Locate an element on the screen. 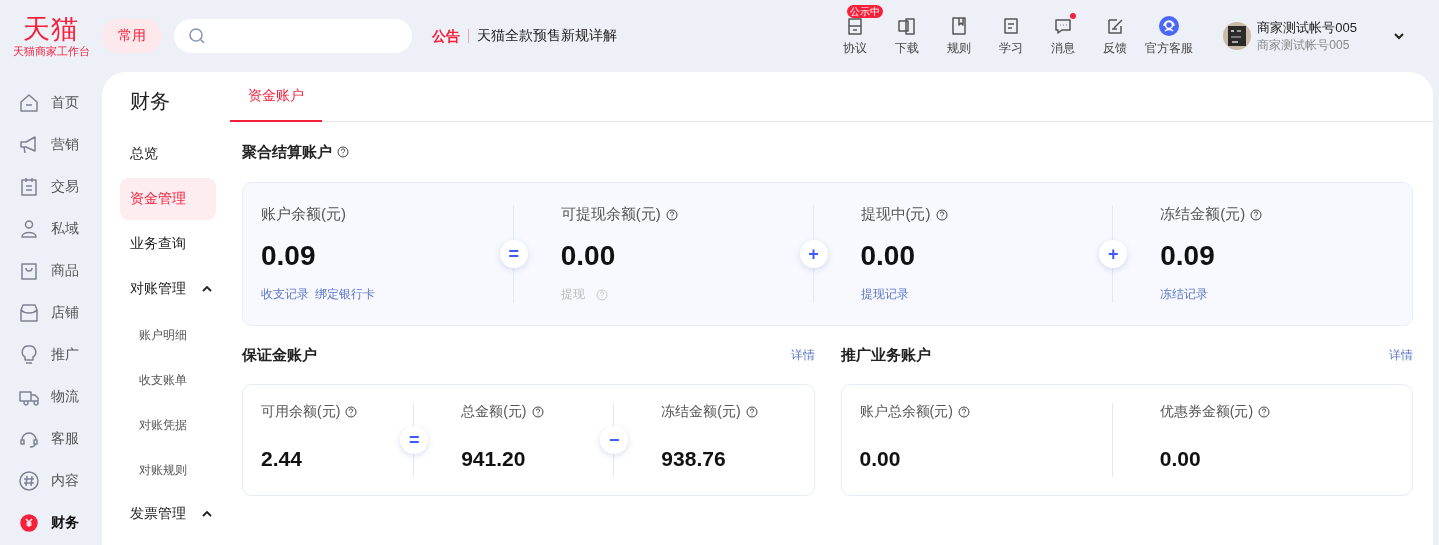  subnav-item: 对账管理 is located at coordinates (168, 289).